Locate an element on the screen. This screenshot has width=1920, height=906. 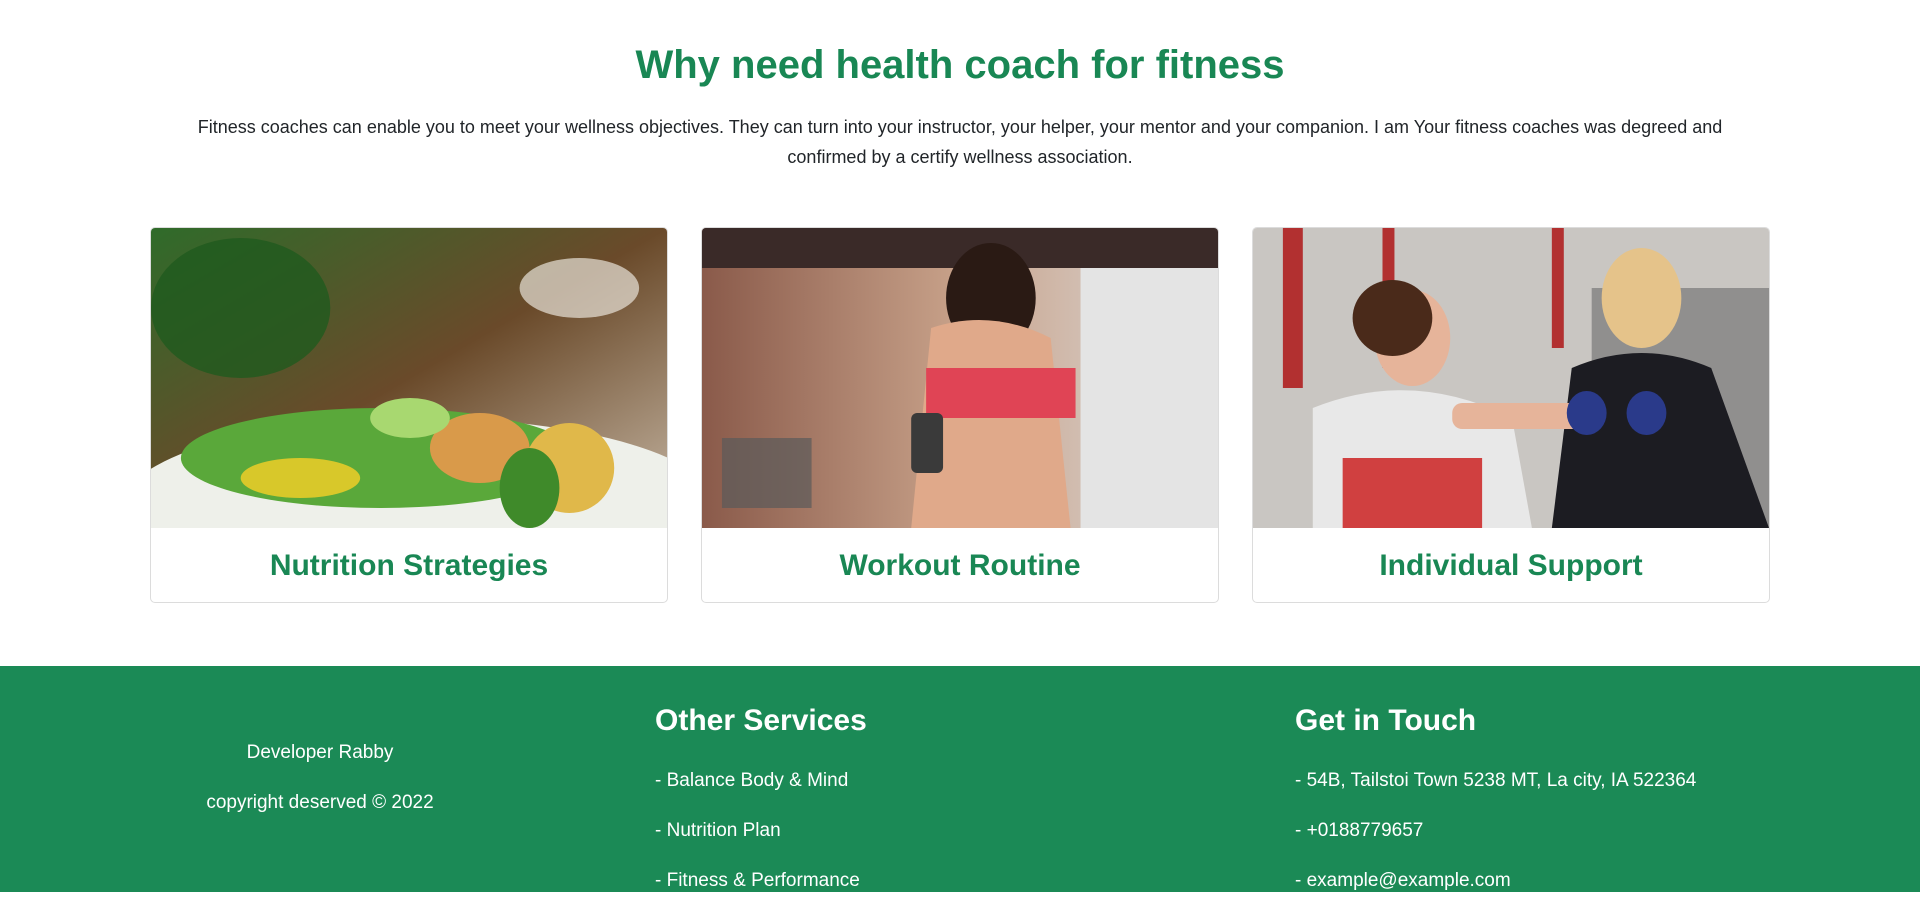
card-workout-routine: Workout Routine is located at coordinates (960, 415).